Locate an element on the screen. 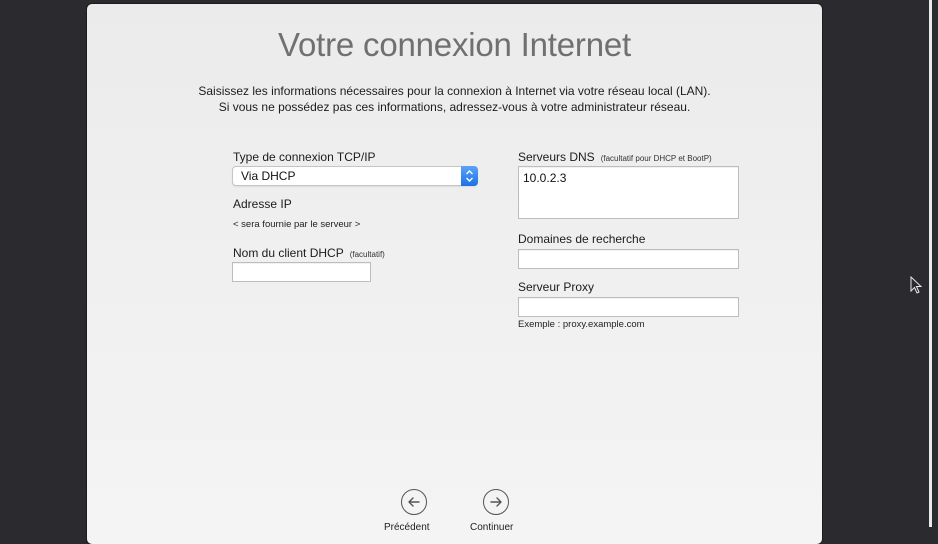 The height and width of the screenshot is (544, 938). arrow-left-icon is located at coordinates (414, 502).